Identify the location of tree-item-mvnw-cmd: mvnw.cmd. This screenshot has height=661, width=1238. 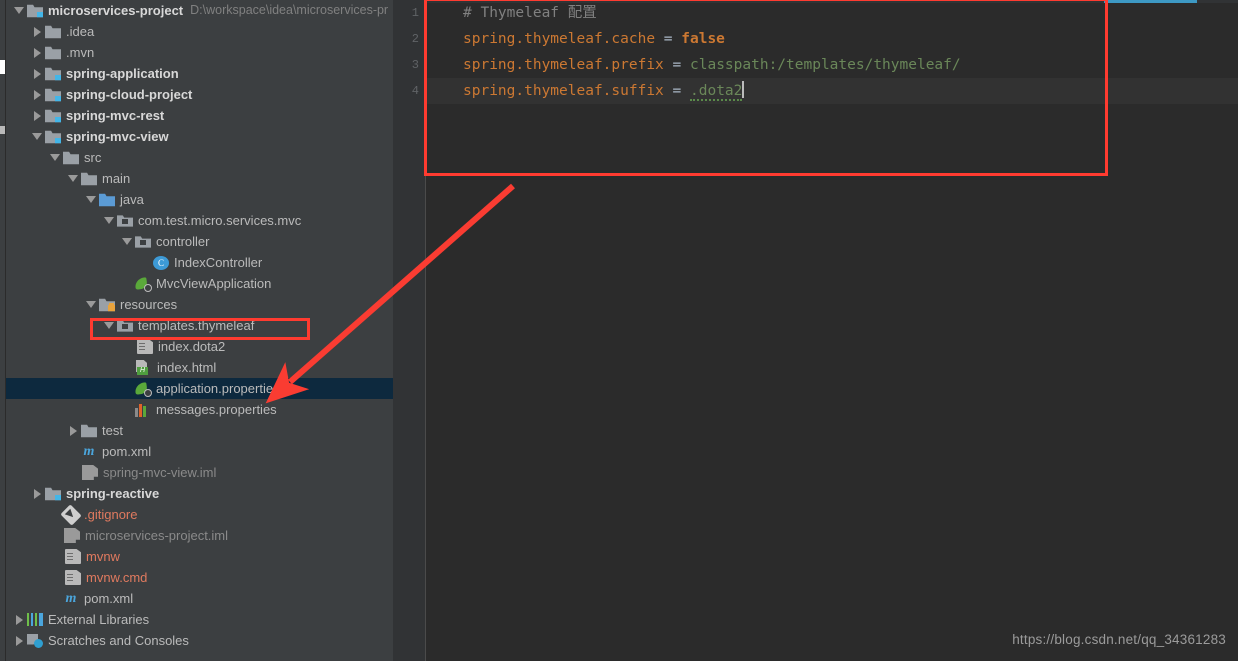
(199, 577).